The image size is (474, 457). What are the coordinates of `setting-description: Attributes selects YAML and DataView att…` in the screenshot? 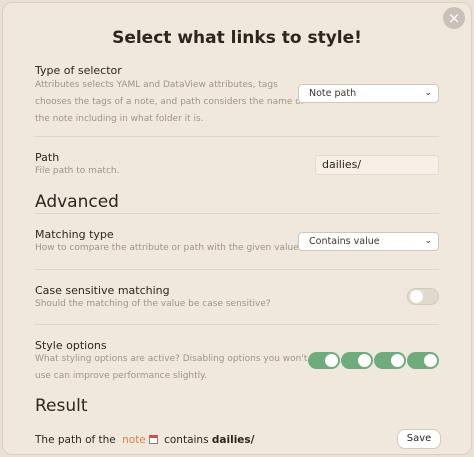 It's located at (169, 102).